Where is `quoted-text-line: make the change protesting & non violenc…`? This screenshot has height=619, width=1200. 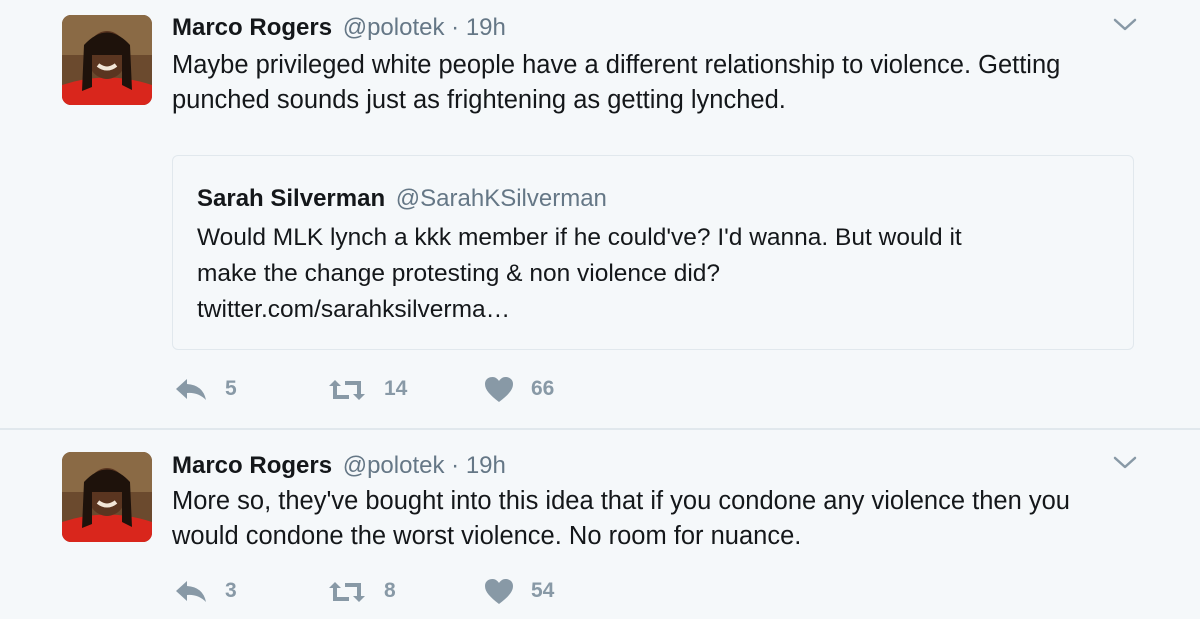 quoted-text-line: make the change protesting & non violenc… is located at coordinates (459, 273).